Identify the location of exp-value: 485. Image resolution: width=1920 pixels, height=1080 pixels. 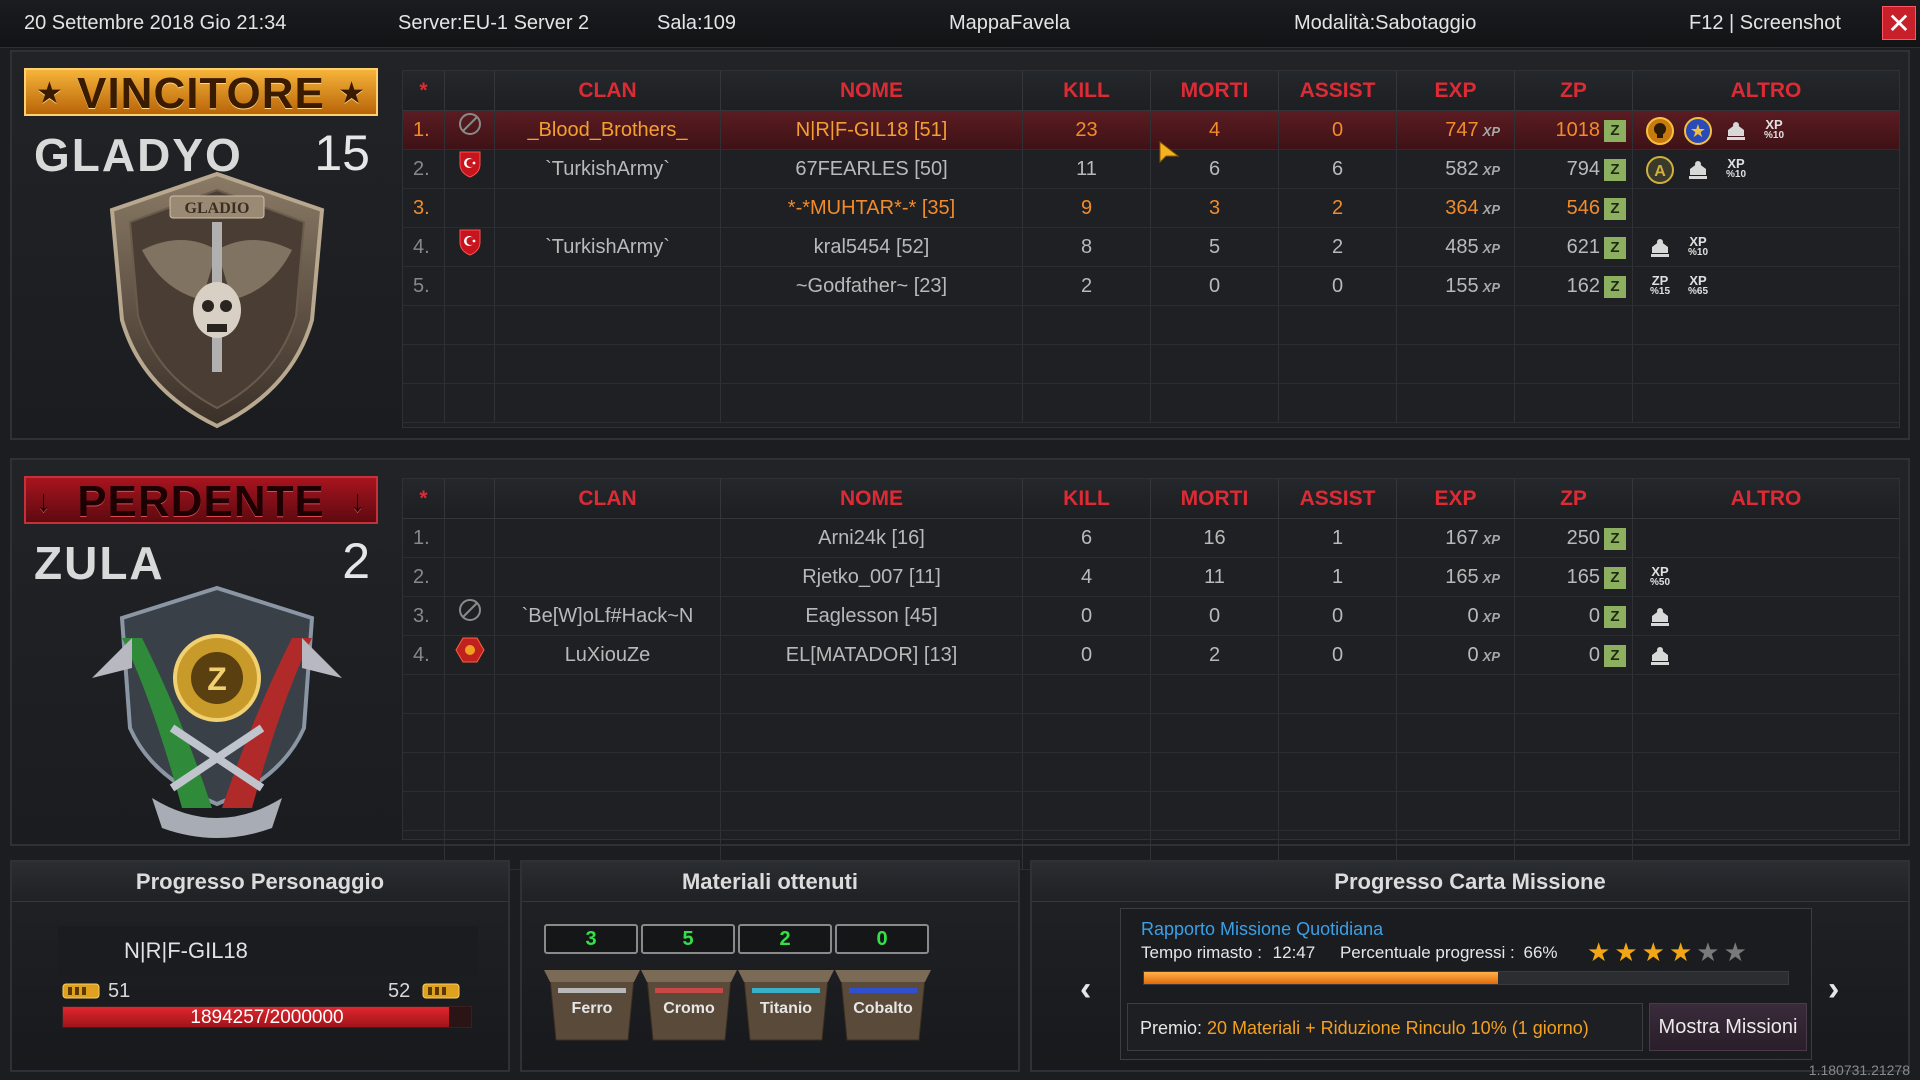
(1462, 247).